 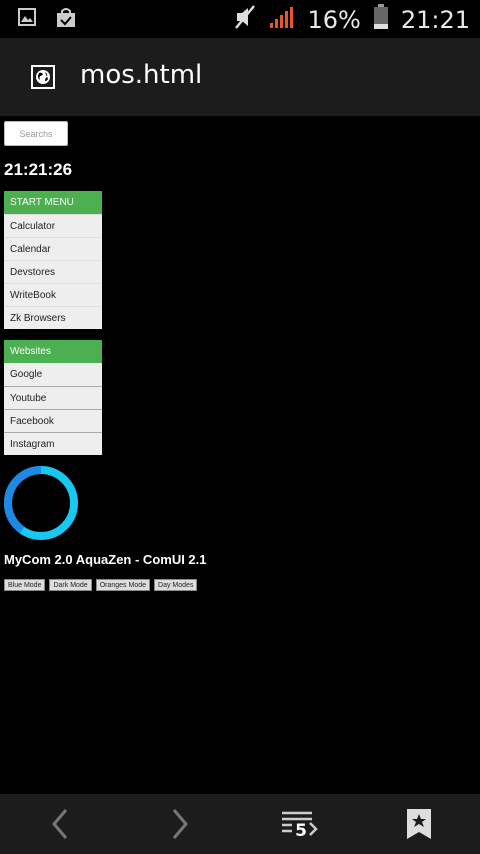 I want to click on start-menu-header: START MENU, so click(x=53, y=202).